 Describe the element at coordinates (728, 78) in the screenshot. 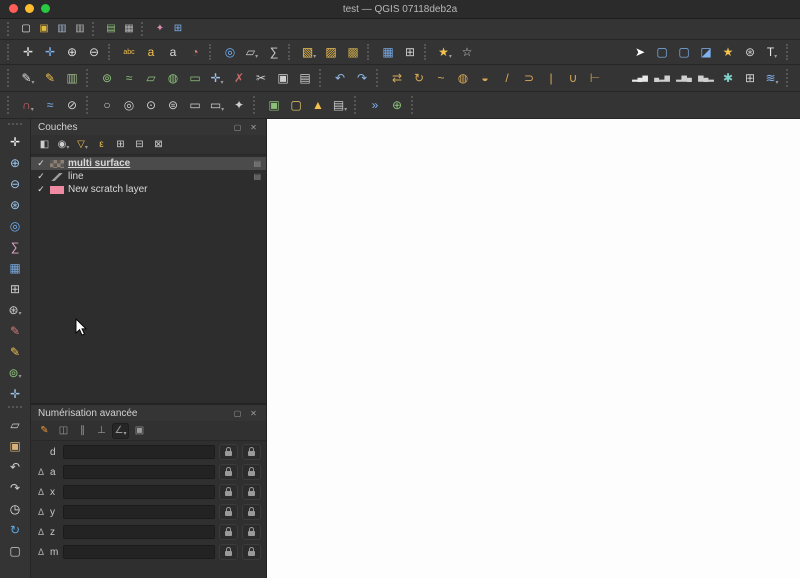

I see `processing-model-icon: ✱` at that location.